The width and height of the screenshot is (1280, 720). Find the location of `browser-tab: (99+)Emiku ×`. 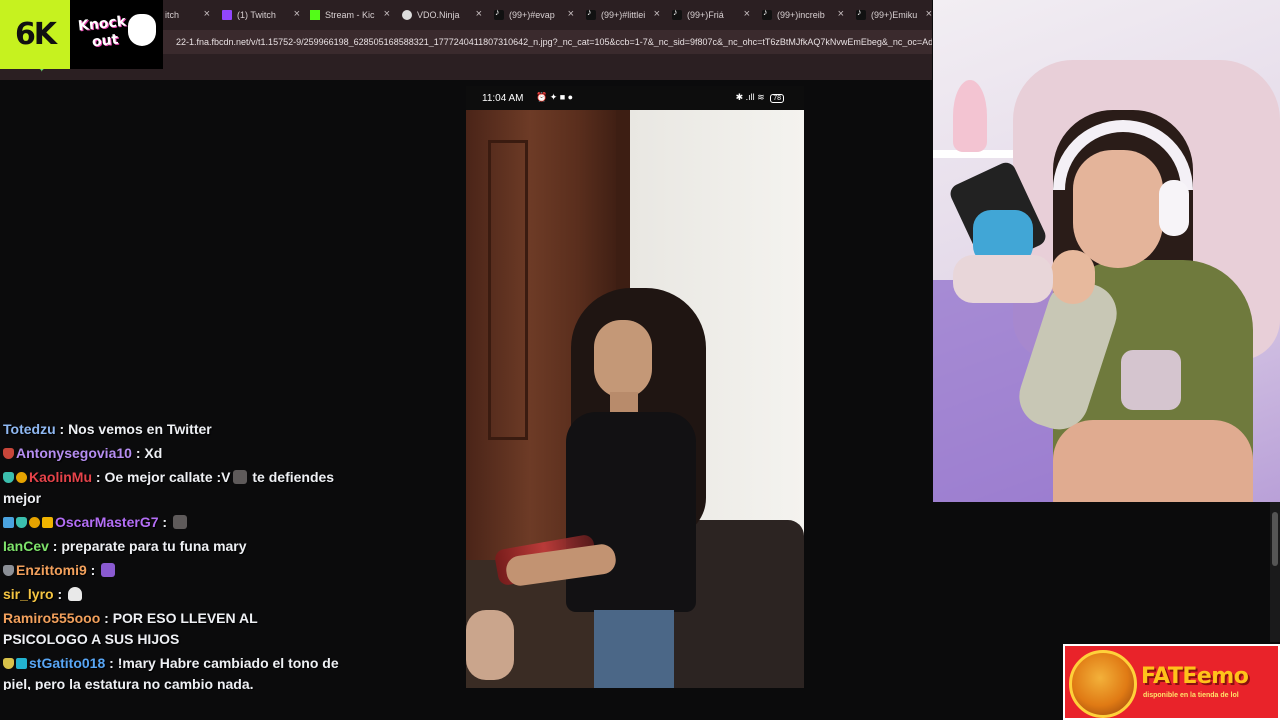

browser-tab: (99+)Emiku × is located at coordinates (894, 15).